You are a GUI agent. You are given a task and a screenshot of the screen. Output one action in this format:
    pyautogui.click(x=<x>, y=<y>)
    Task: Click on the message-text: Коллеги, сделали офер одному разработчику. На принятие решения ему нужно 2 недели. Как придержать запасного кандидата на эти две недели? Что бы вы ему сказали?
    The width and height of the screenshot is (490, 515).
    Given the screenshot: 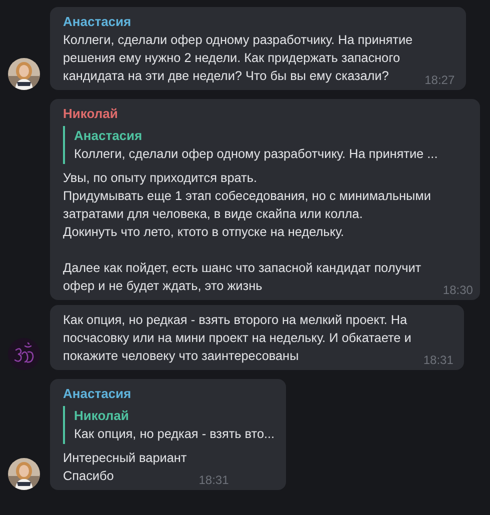 What is the action you would take?
    pyautogui.click(x=238, y=58)
    